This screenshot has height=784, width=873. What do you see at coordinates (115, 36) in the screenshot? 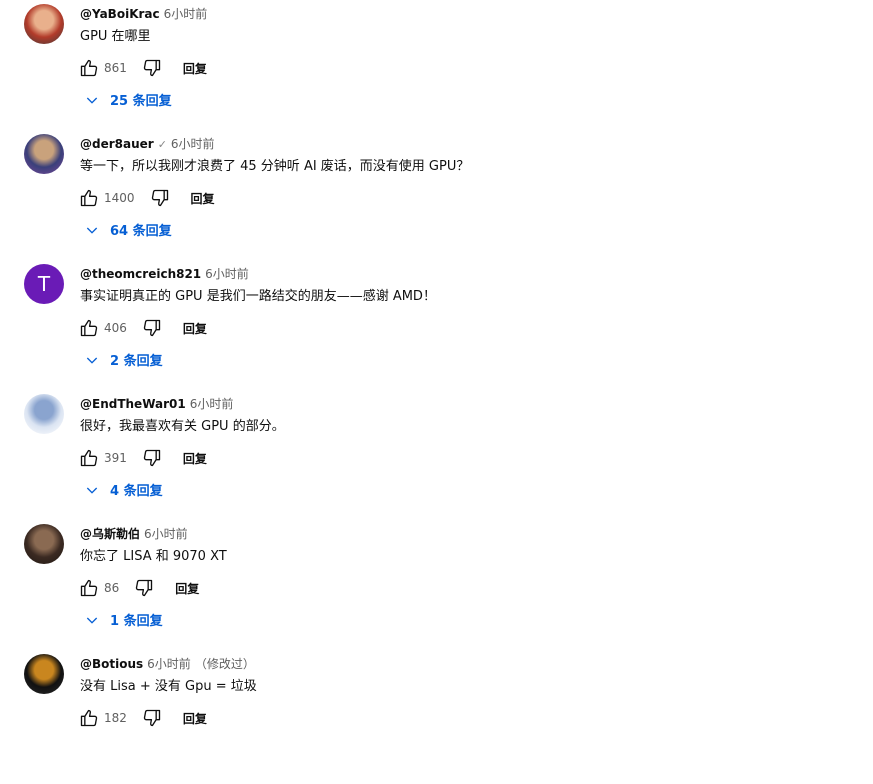
I see `comment-text: GPU 在哪里` at bounding box center [115, 36].